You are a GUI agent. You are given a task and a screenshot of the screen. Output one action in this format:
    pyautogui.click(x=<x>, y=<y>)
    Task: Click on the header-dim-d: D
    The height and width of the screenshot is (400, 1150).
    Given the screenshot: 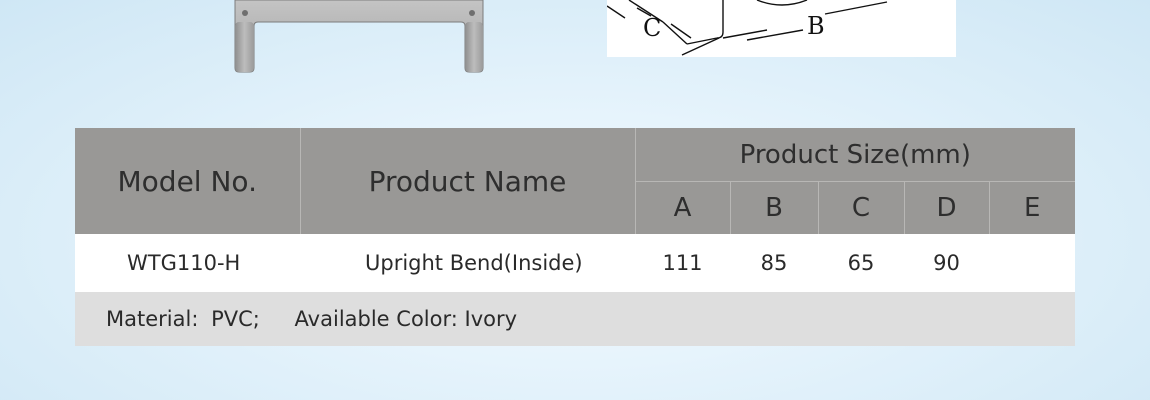 What is the action you would take?
    pyautogui.click(x=946, y=207)
    